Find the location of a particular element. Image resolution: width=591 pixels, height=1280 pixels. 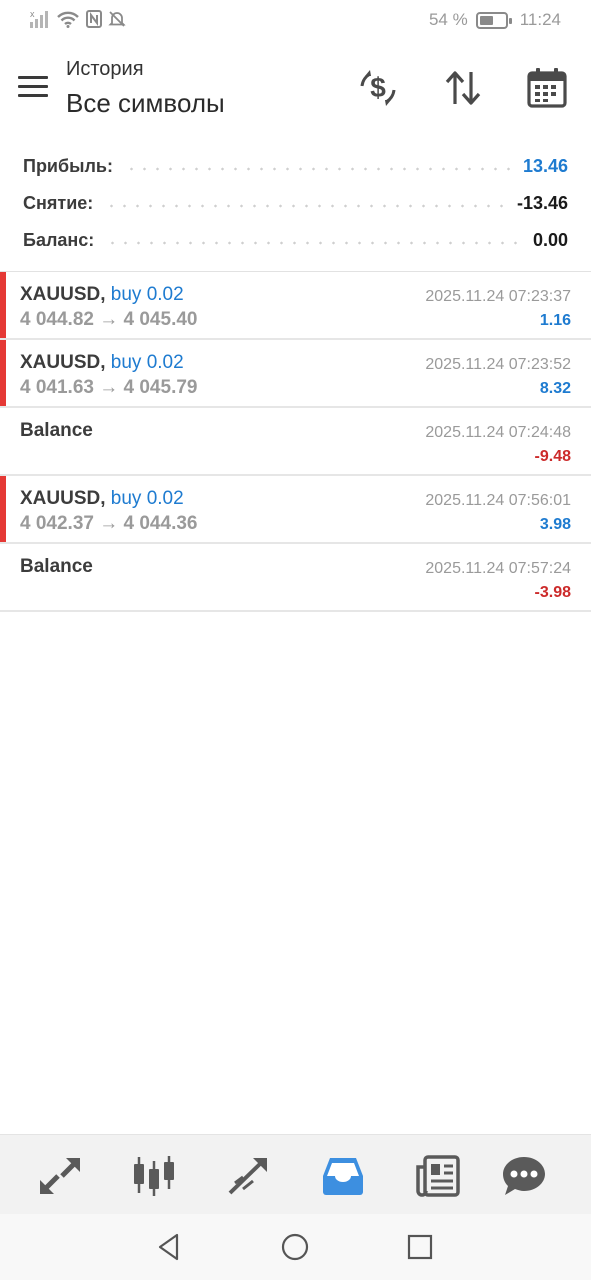

deal-profit: 1.16 is located at coordinates (555, 320).